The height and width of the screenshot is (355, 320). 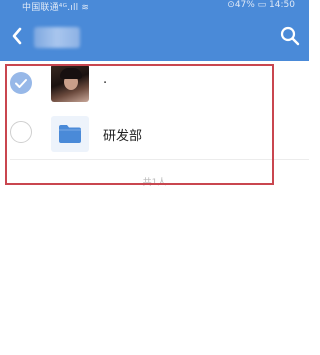 I want to click on nav-bar, so click(x=154, y=37).